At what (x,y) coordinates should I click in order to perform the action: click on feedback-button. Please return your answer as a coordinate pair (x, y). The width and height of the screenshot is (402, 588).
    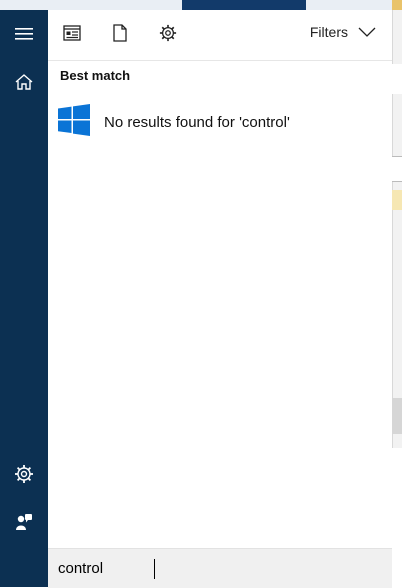
    Looking at the image, I should click on (24, 524).